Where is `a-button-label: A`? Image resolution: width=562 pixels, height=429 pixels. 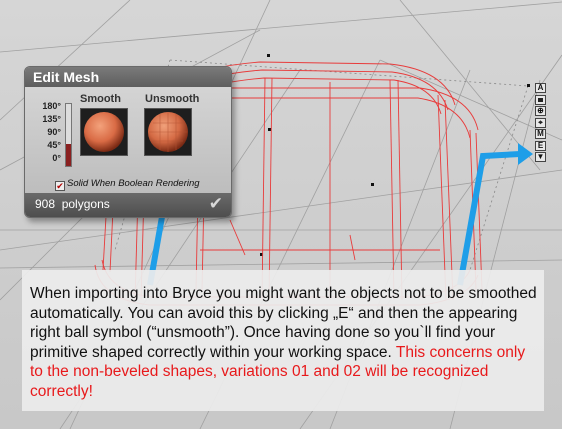 a-button-label: A is located at coordinates (540, 87).